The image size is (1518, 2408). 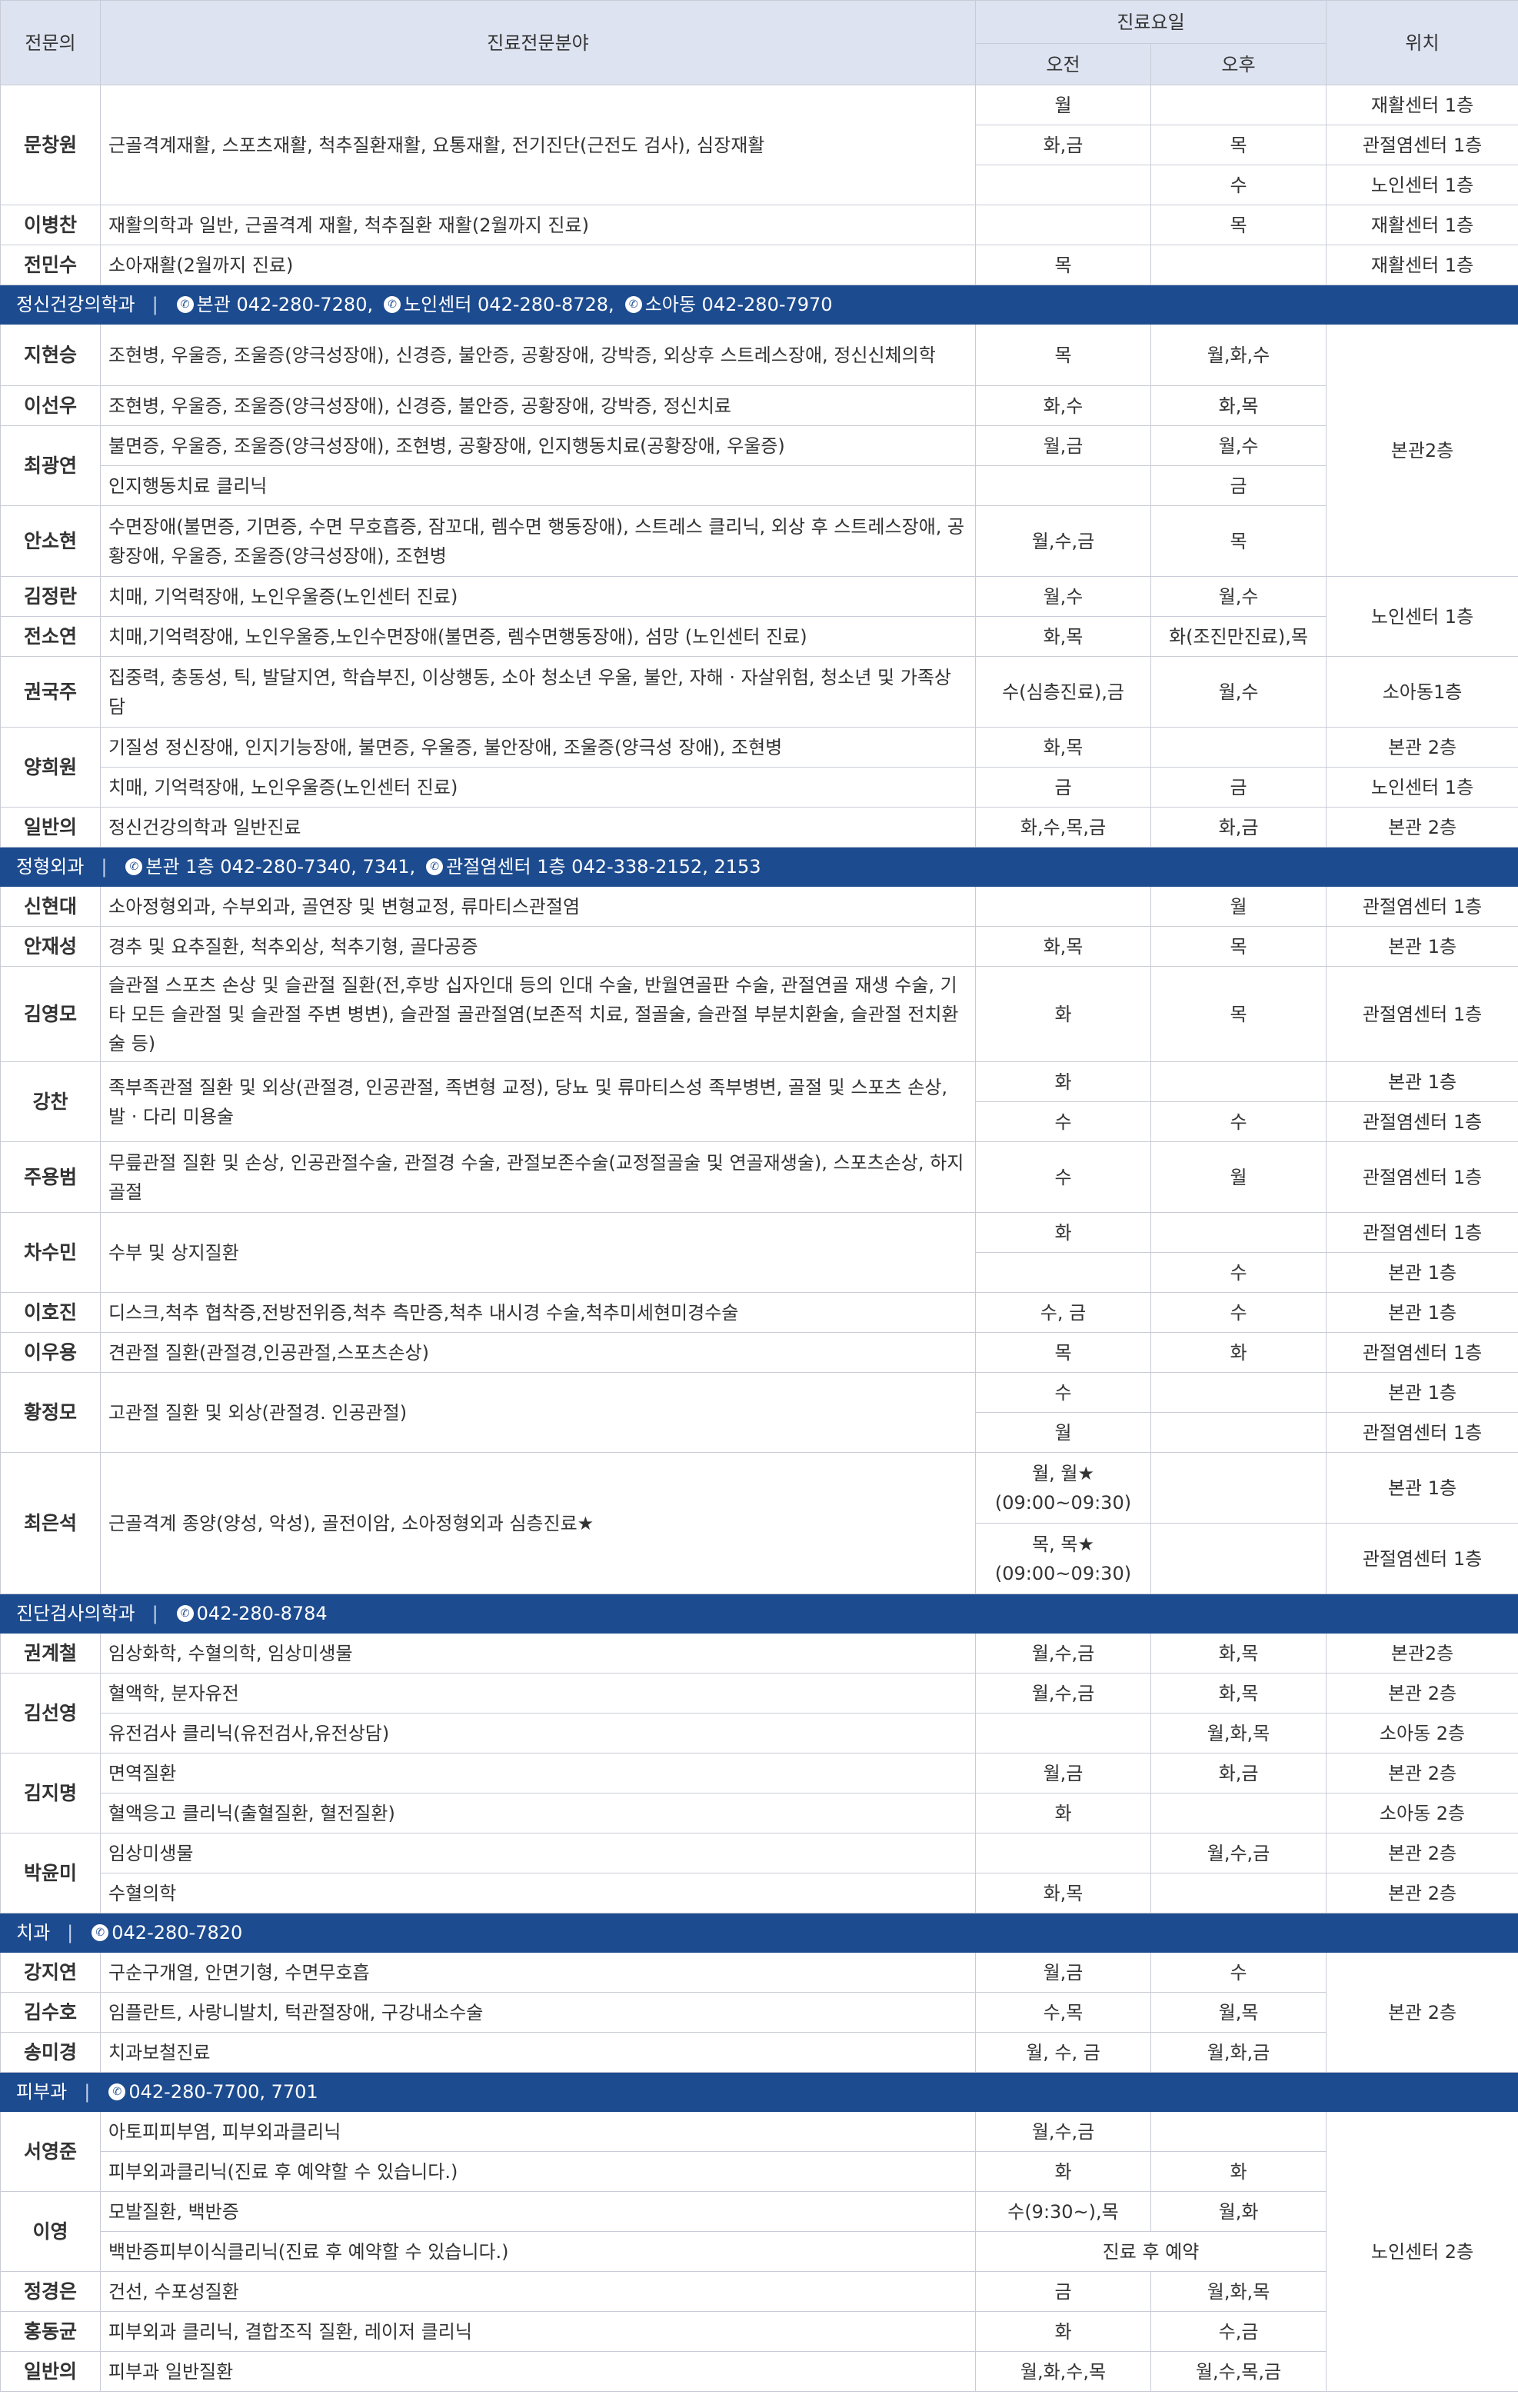 I want to click on location: 노인센터 1층, so click(x=1422, y=185).